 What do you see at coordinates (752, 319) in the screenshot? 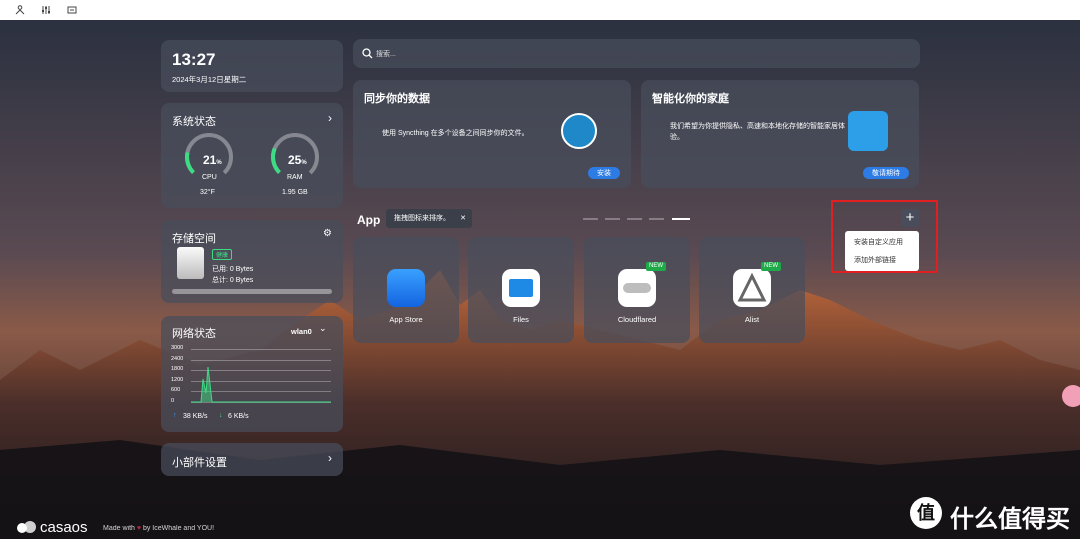
I see `app-label: Alist` at bounding box center [752, 319].